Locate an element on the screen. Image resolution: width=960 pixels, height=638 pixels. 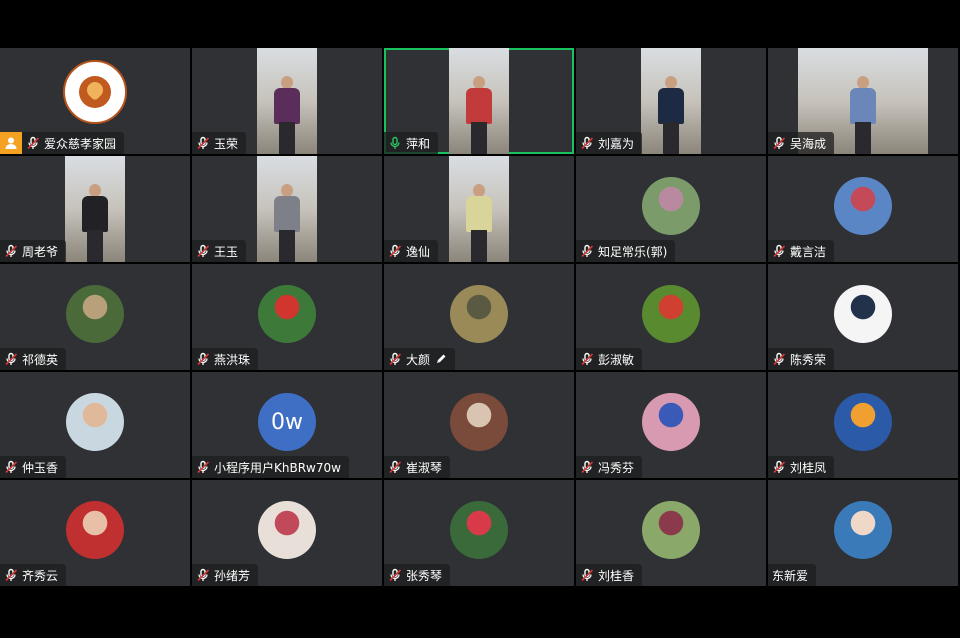
nameplate: 小程序用户KhBRw70w is located at coordinates (270, 467).